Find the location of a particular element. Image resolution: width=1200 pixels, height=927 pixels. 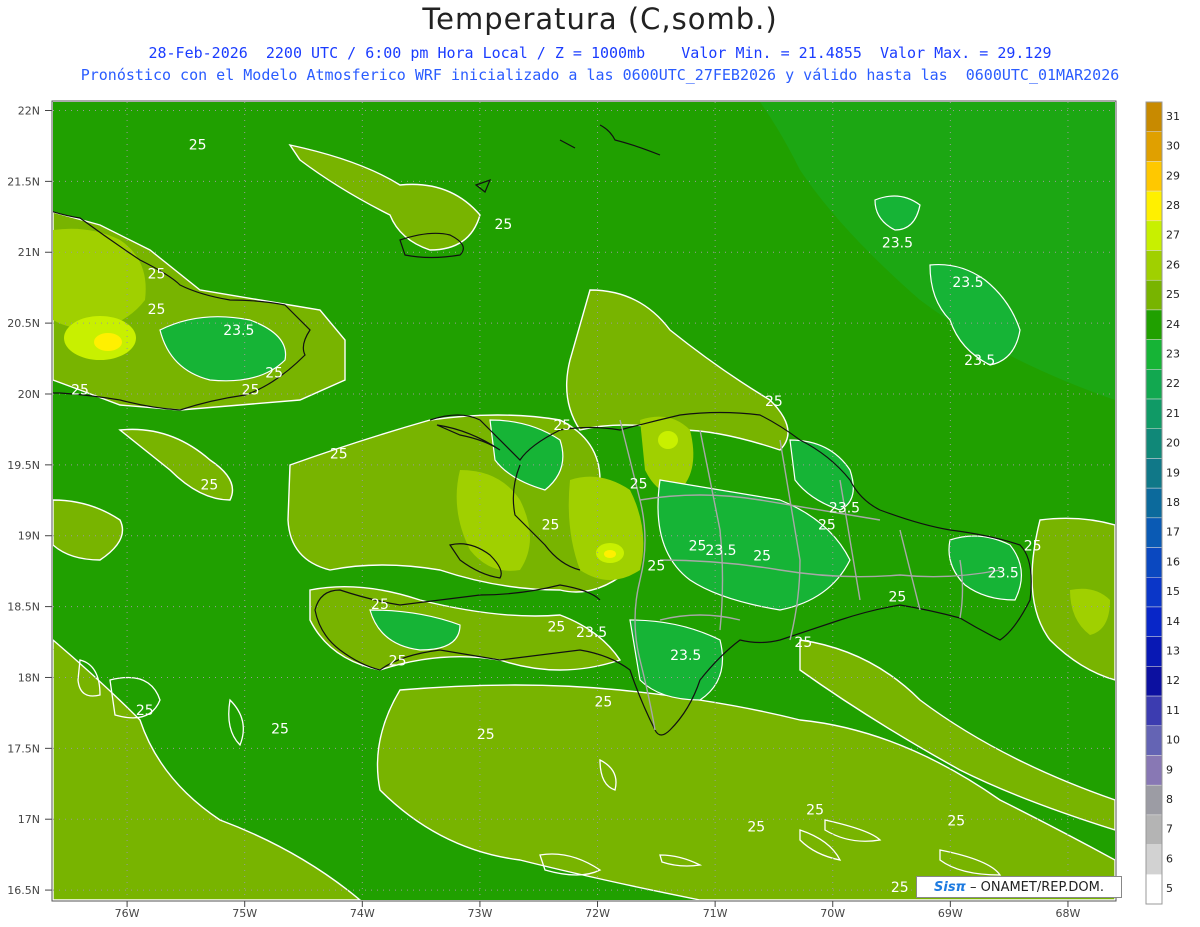

colorbar-label: 29 is located at coordinates (1173, 175).